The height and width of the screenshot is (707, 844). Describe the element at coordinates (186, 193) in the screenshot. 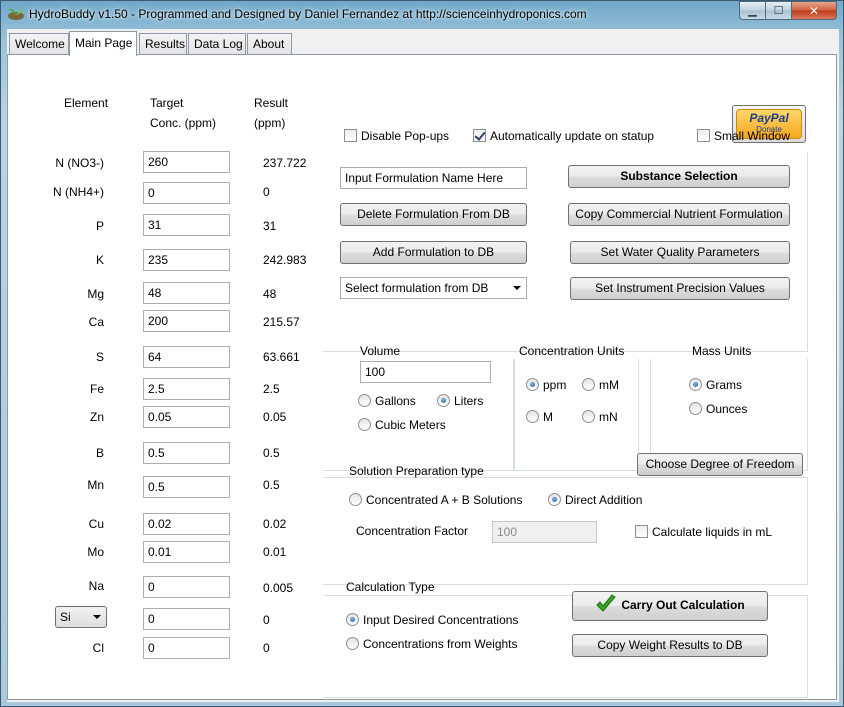

I see `target-input-nh4: 0` at that location.